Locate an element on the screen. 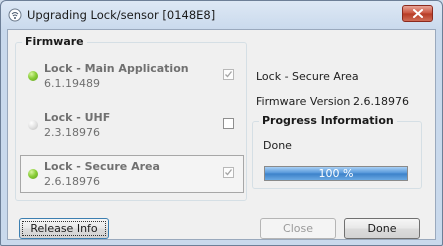 This screenshot has height=246, width=443. firmware-version-value: 2.6.18976 is located at coordinates (381, 101).